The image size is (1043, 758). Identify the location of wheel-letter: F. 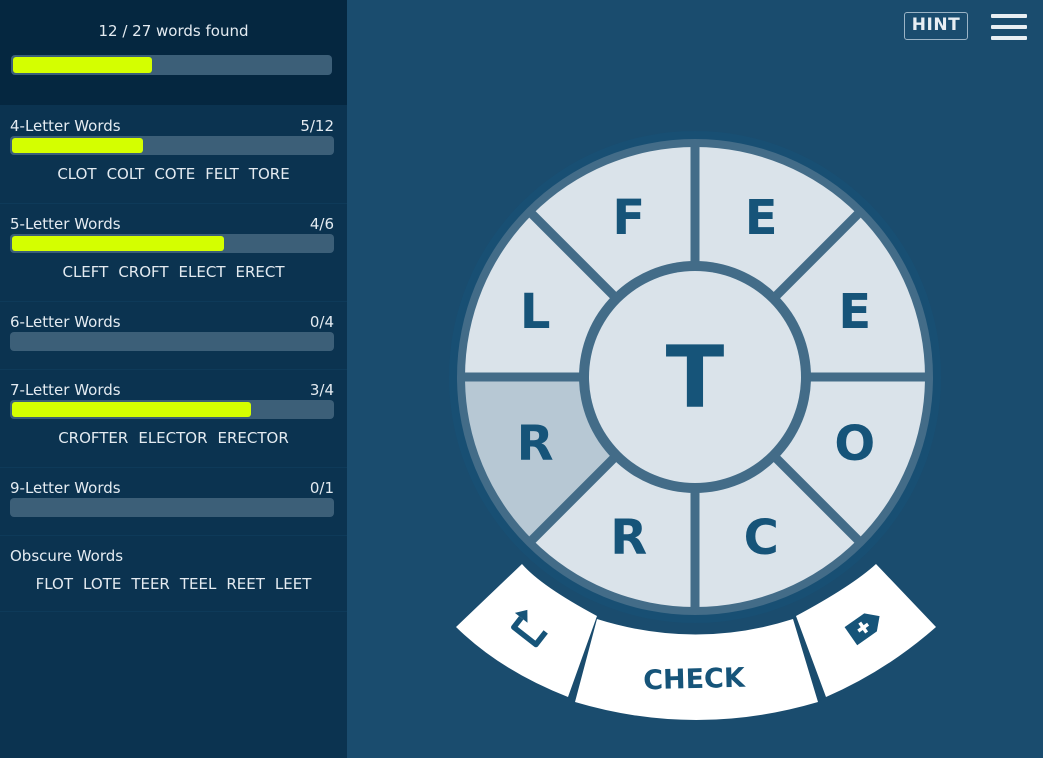
(628, 218).